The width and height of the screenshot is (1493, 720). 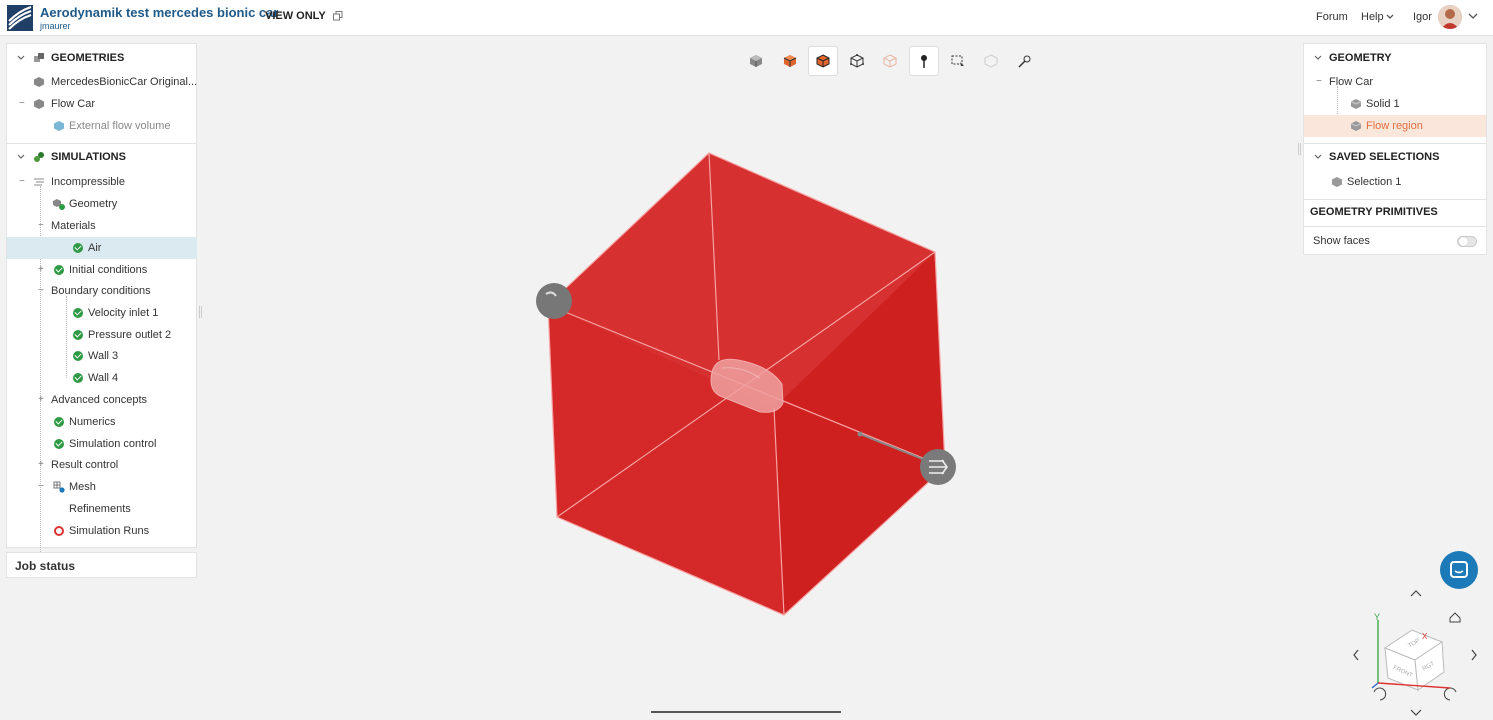 What do you see at coordinates (108, 270) in the screenshot?
I see `tree-item-label: Initial conditions` at bounding box center [108, 270].